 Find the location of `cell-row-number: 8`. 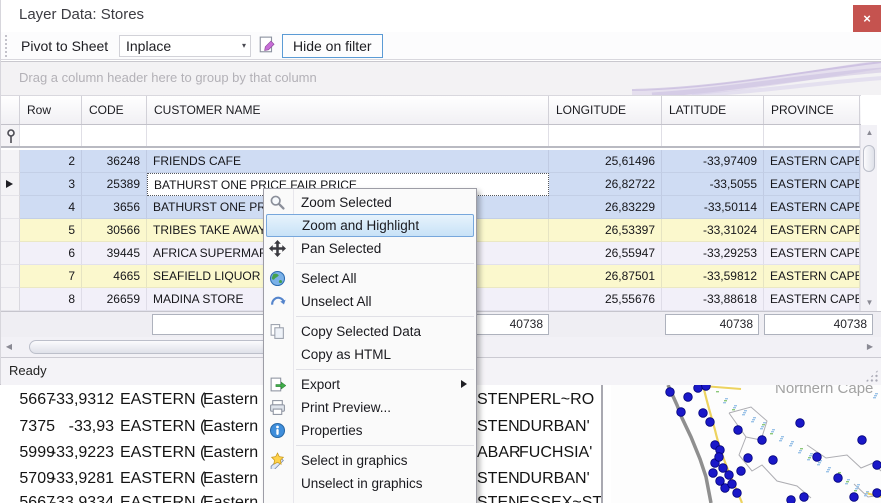

cell-row-number: 8 is located at coordinates (51, 299).